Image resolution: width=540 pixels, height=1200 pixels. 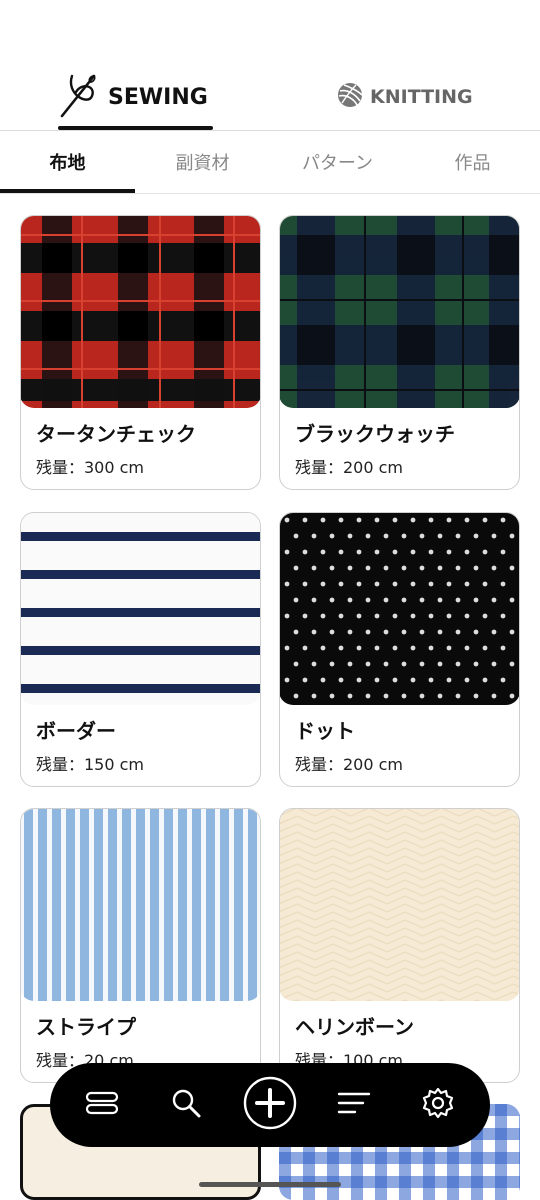 I want to click on tab-fabric: 布地, so click(x=67, y=162).